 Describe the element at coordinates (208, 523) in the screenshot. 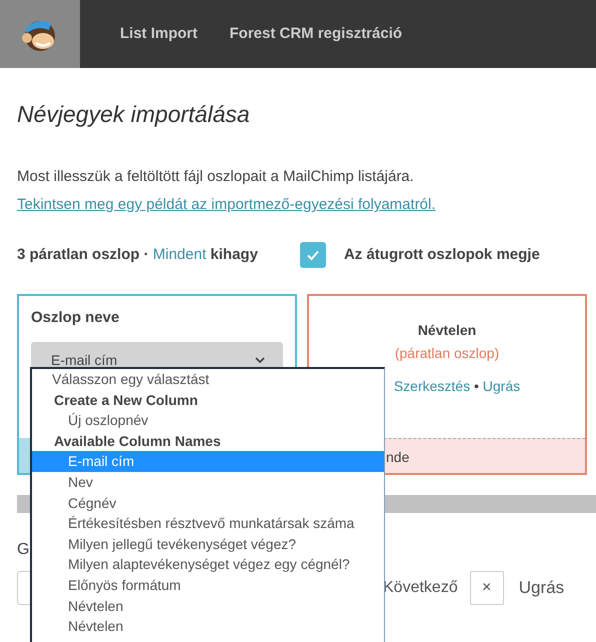

I see `dropdown-option: Értékesítésben résztvevő munkatársak száma` at that location.